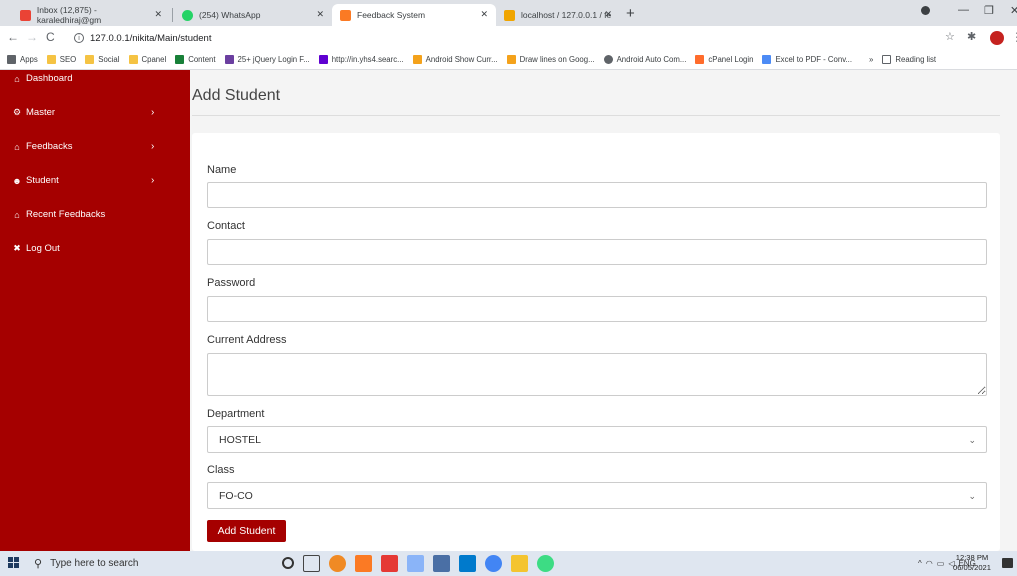 Image resolution: width=1017 pixels, height=576 pixels. What do you see at coordinates (25, 15) in the screenshot?
I see `gmail-icon` at bounding box center [25, 15].